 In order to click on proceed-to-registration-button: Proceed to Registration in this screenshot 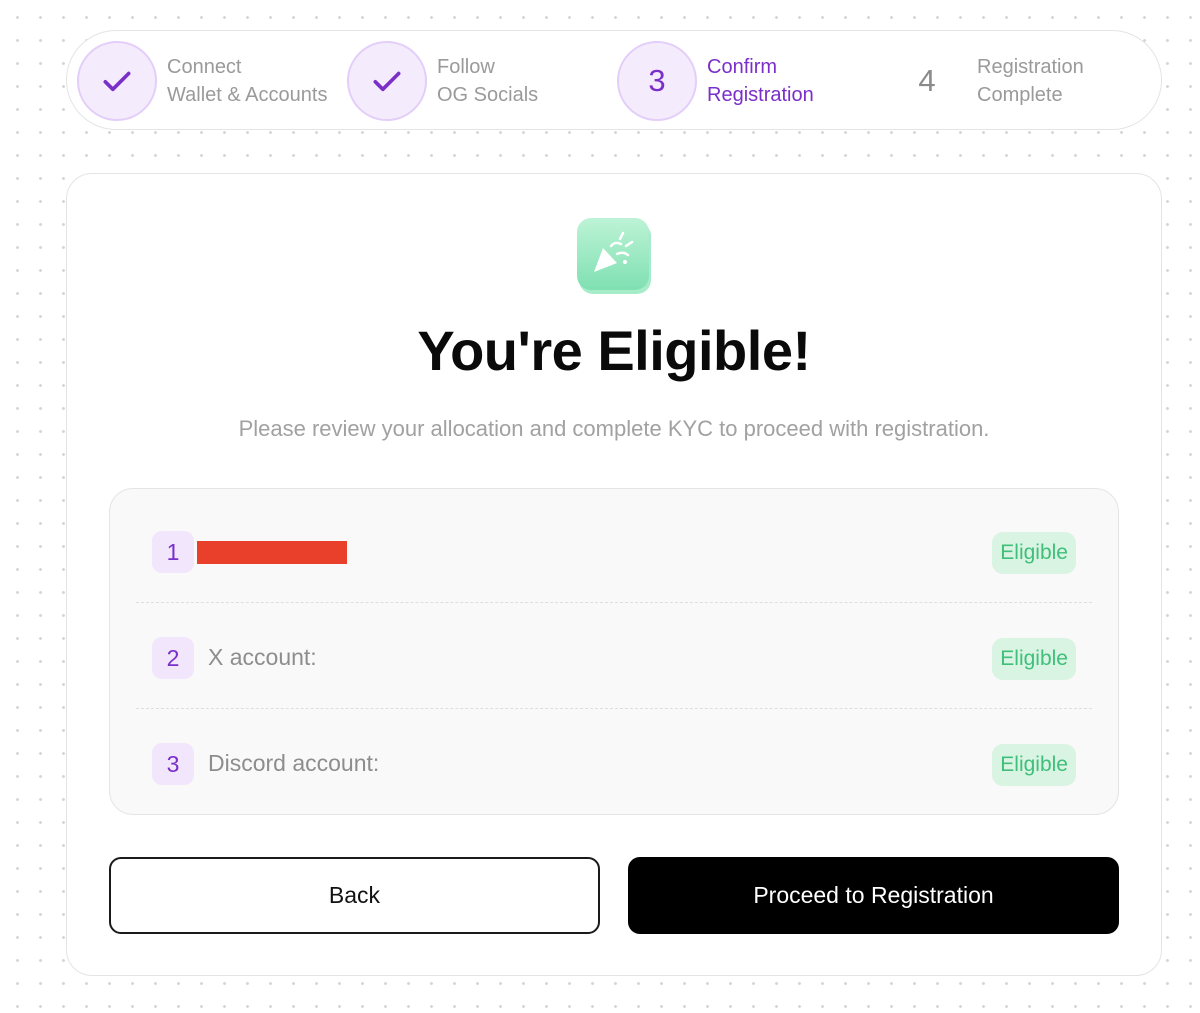, I will do `click(873, 895)`.